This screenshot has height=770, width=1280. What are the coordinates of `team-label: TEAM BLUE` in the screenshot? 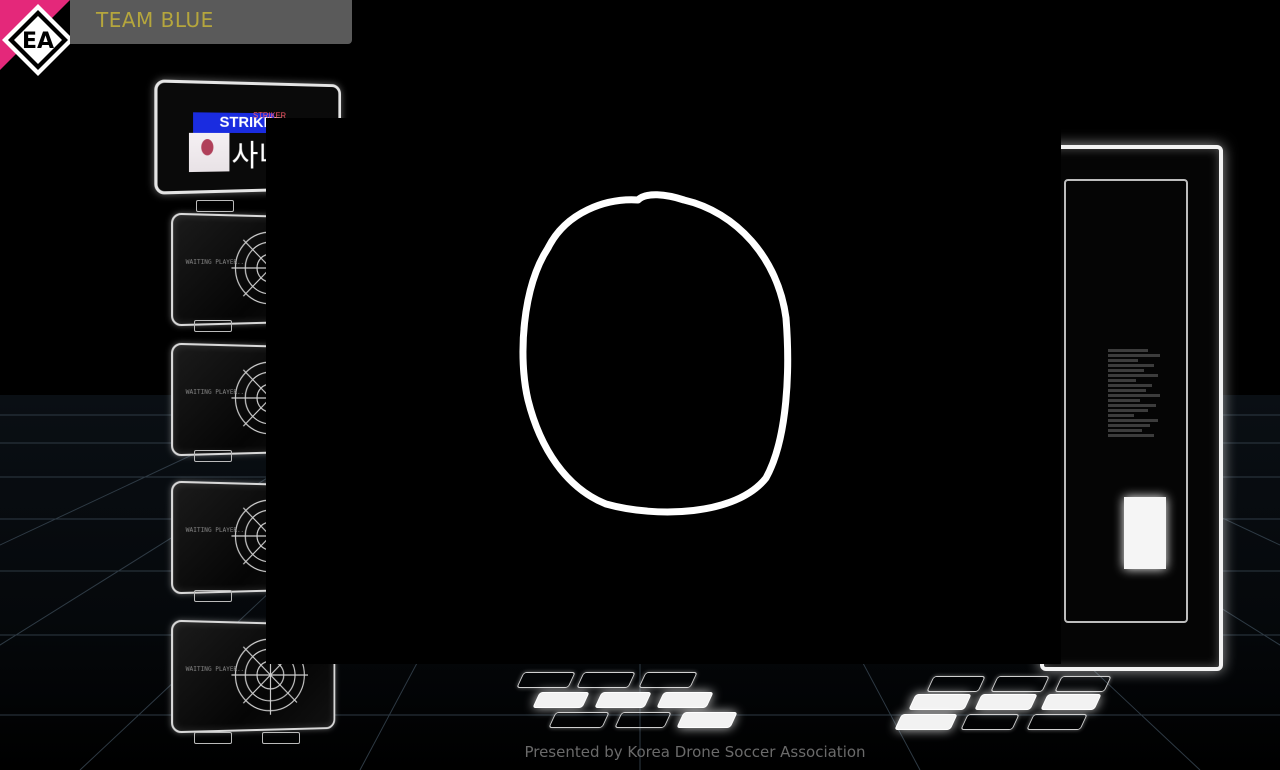 It's located at (155, 20).